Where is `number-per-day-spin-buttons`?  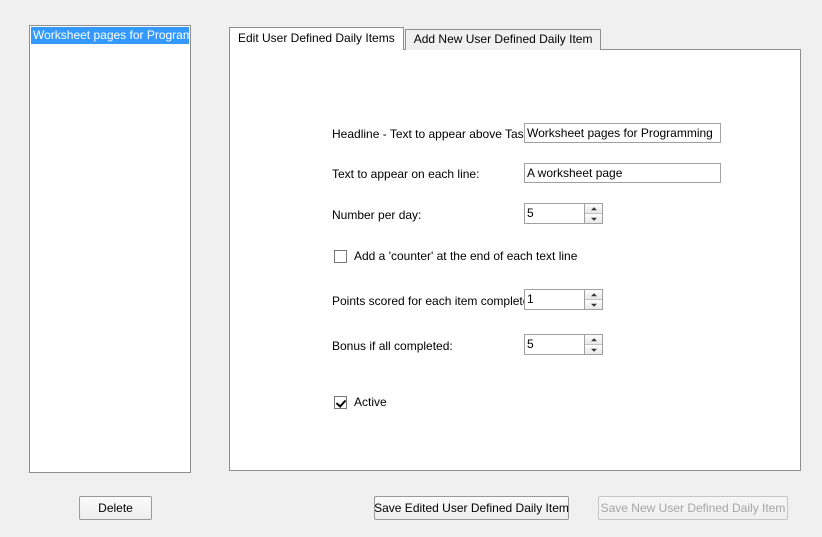
number-per-day-spin-buttons is located at coordinates (593, 213).